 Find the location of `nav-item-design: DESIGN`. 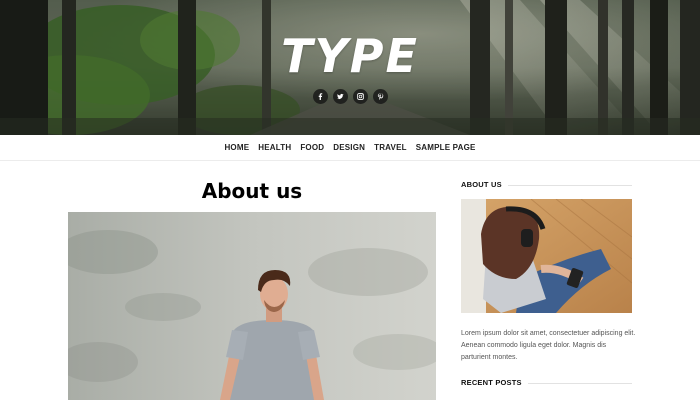

nav-item-design: DESIGN is located at coordinates (349, 147).